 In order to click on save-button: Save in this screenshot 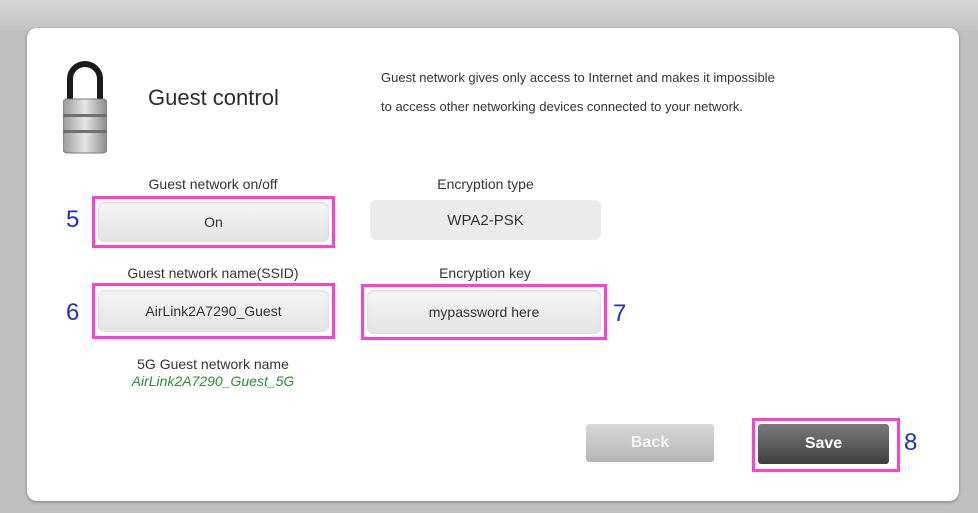, I will do `click(823, 444)`.